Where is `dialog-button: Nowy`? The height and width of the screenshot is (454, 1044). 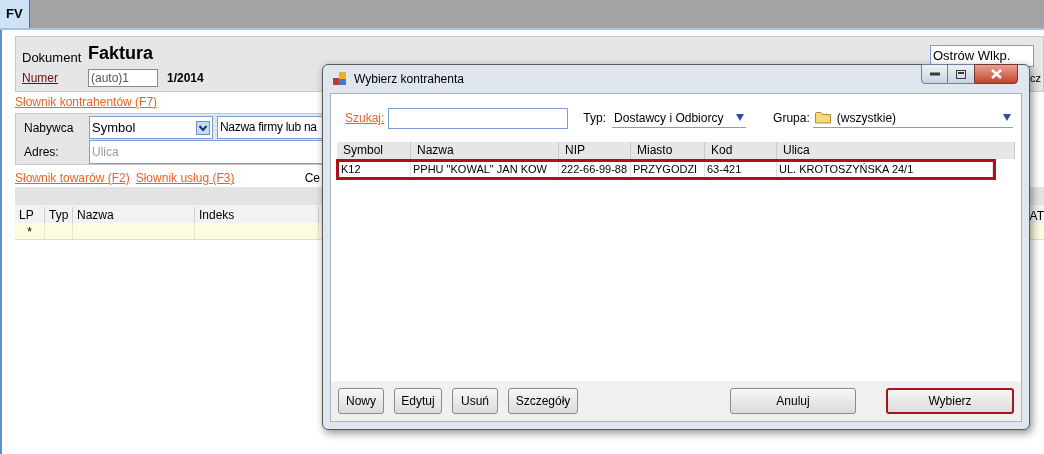
dialog-button: Nowy is located at coordinates (361, 401).